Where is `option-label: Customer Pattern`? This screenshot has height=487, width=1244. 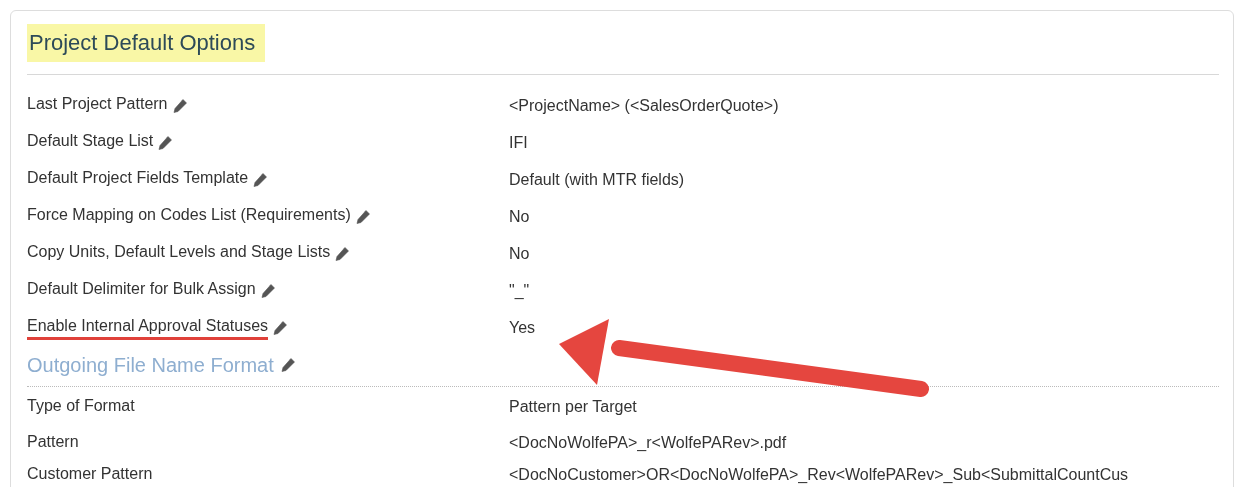
option-label: Customer Pattern is located at coordinates (90, 473).